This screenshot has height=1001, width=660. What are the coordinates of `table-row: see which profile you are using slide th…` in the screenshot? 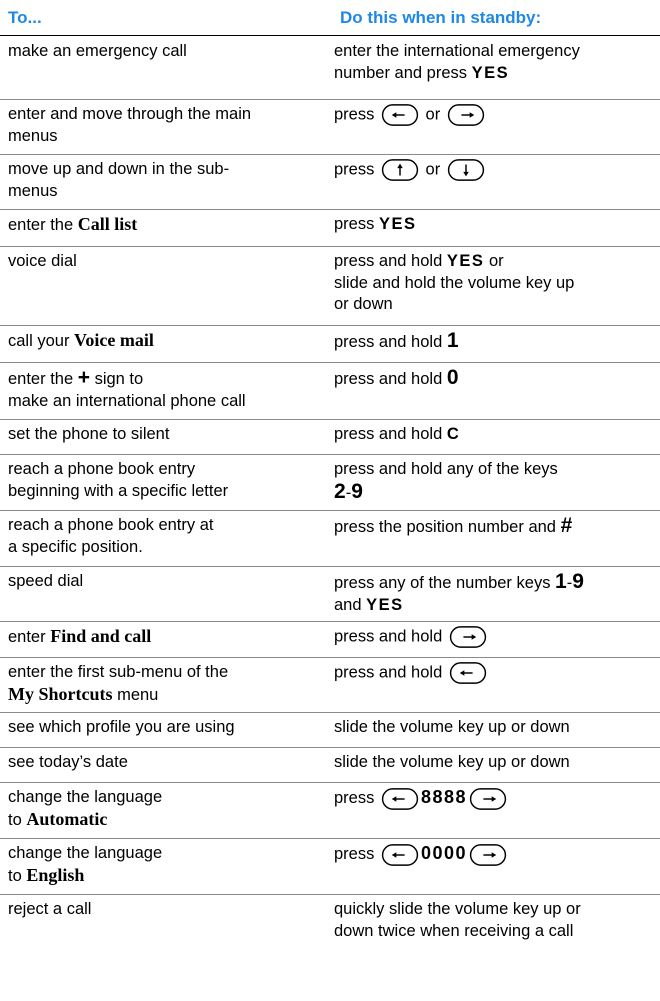 It's located at (330, 730).